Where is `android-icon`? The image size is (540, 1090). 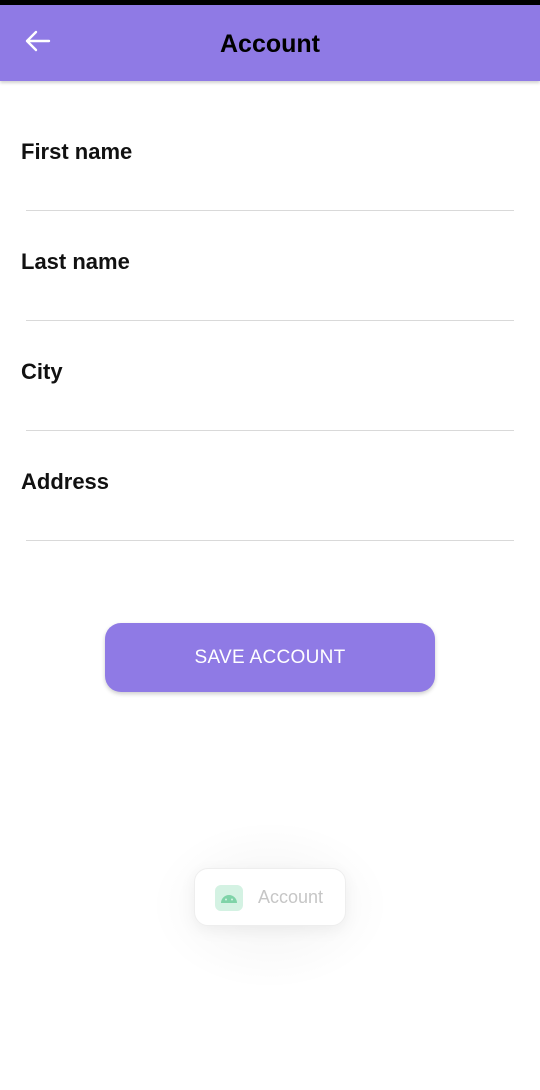
android-icon is located at coordinates (229, 898).